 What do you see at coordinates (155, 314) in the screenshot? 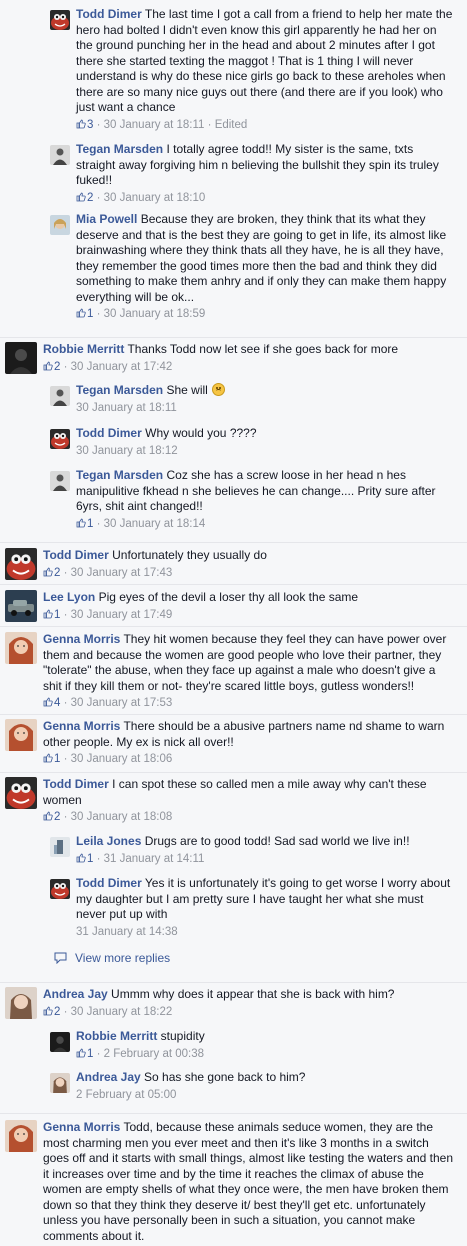
I see `comment-timestamp: 30 January at 18:59` at bounding box center [155, 314].